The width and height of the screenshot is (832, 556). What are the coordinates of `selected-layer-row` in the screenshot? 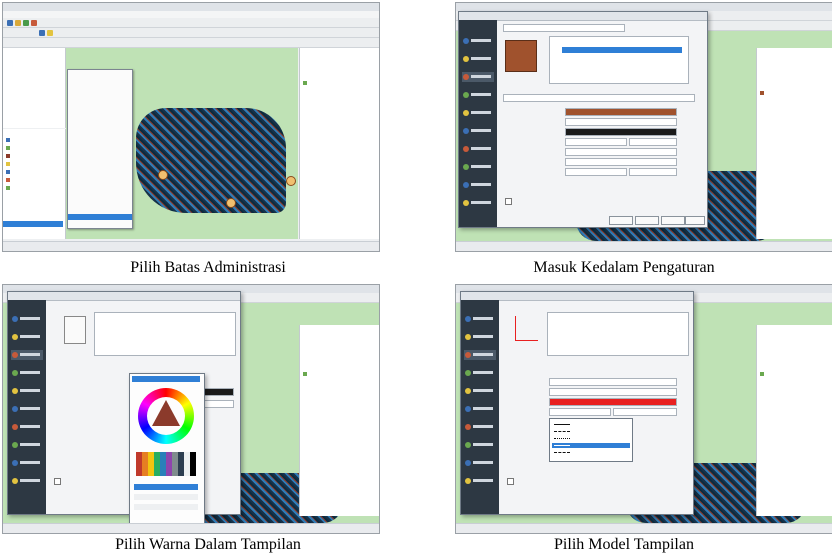 It's located at (33, 224).